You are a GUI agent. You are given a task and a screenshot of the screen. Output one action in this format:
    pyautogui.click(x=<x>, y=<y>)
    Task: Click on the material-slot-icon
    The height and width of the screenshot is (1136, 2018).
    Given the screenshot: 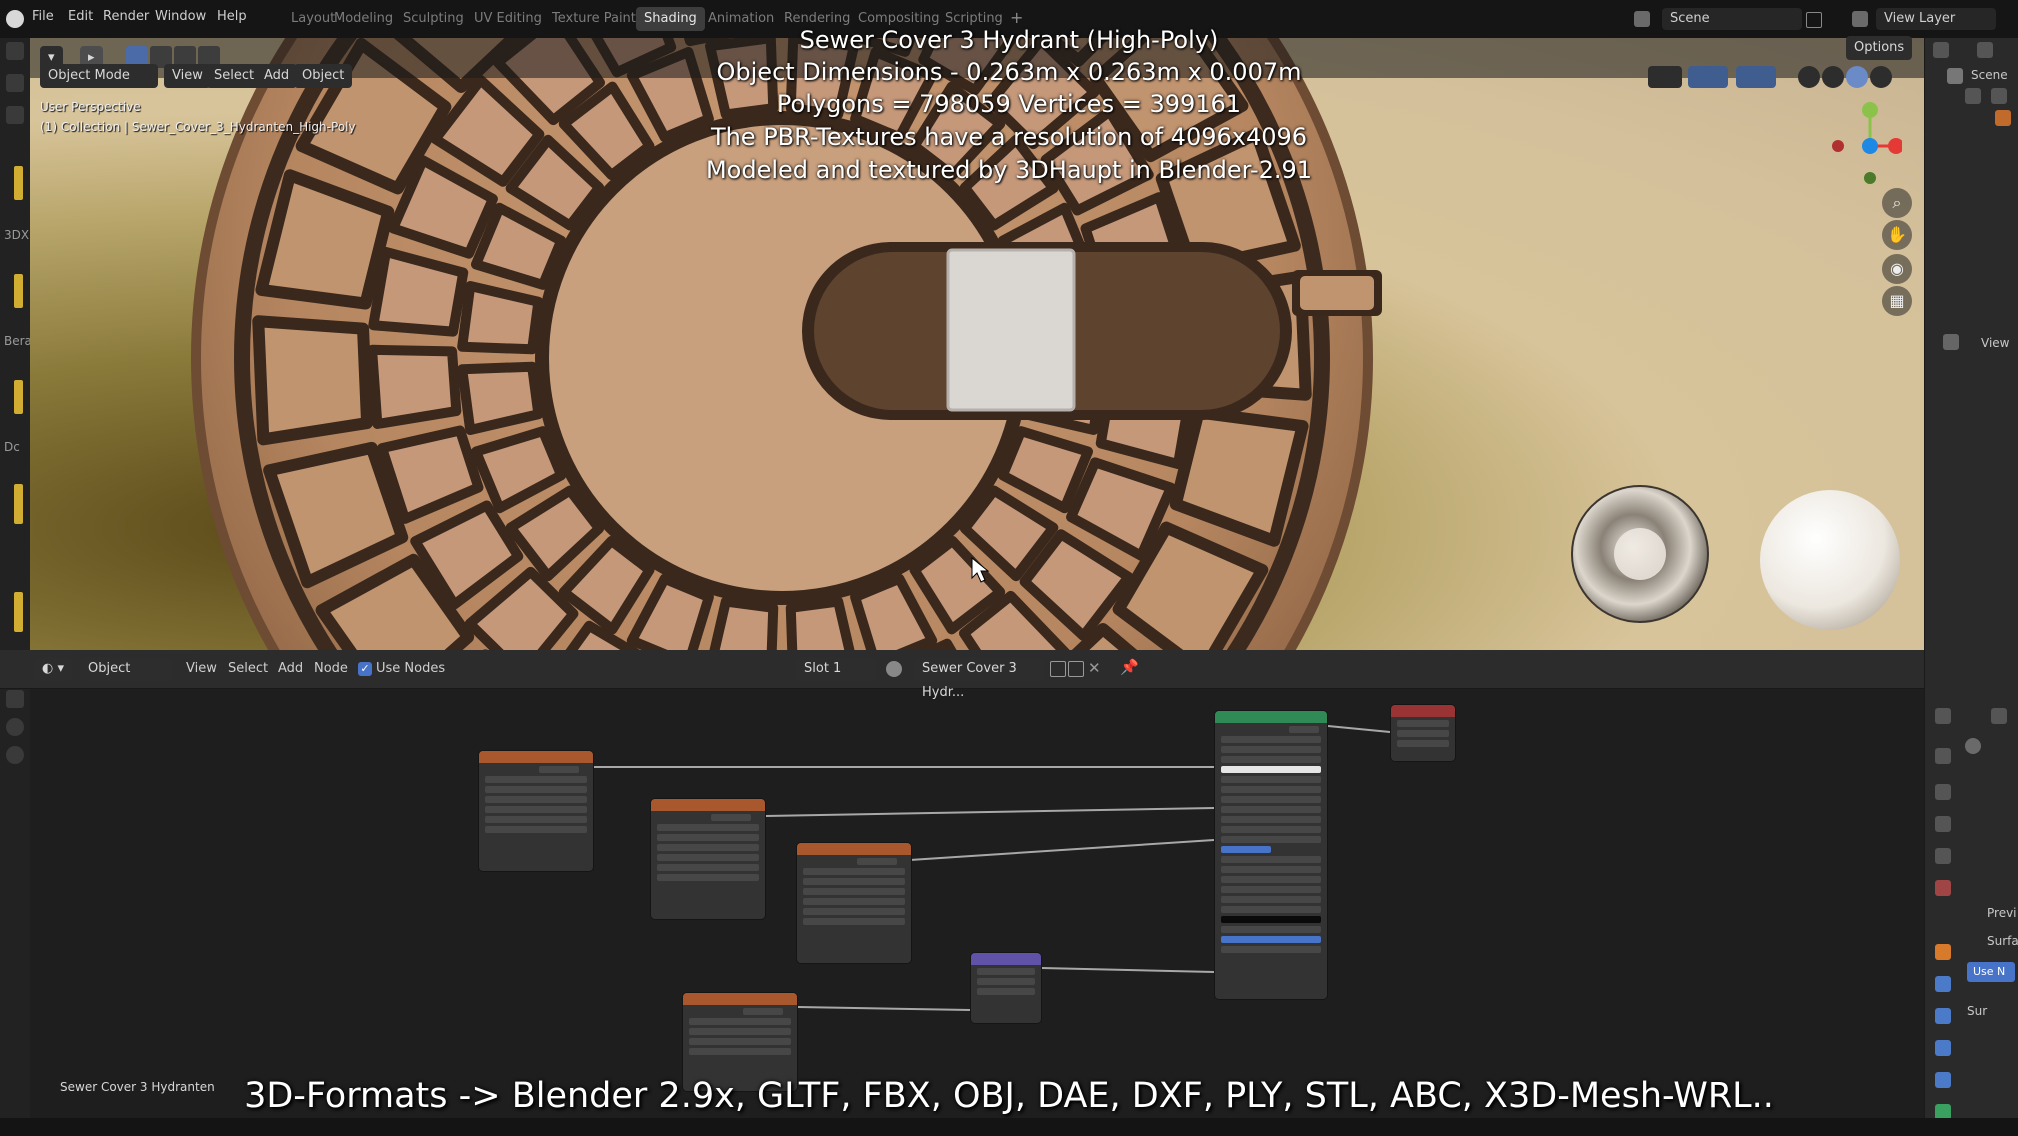 What is the action you would take?
    pyautogui.click(x=1973, y=746)
    